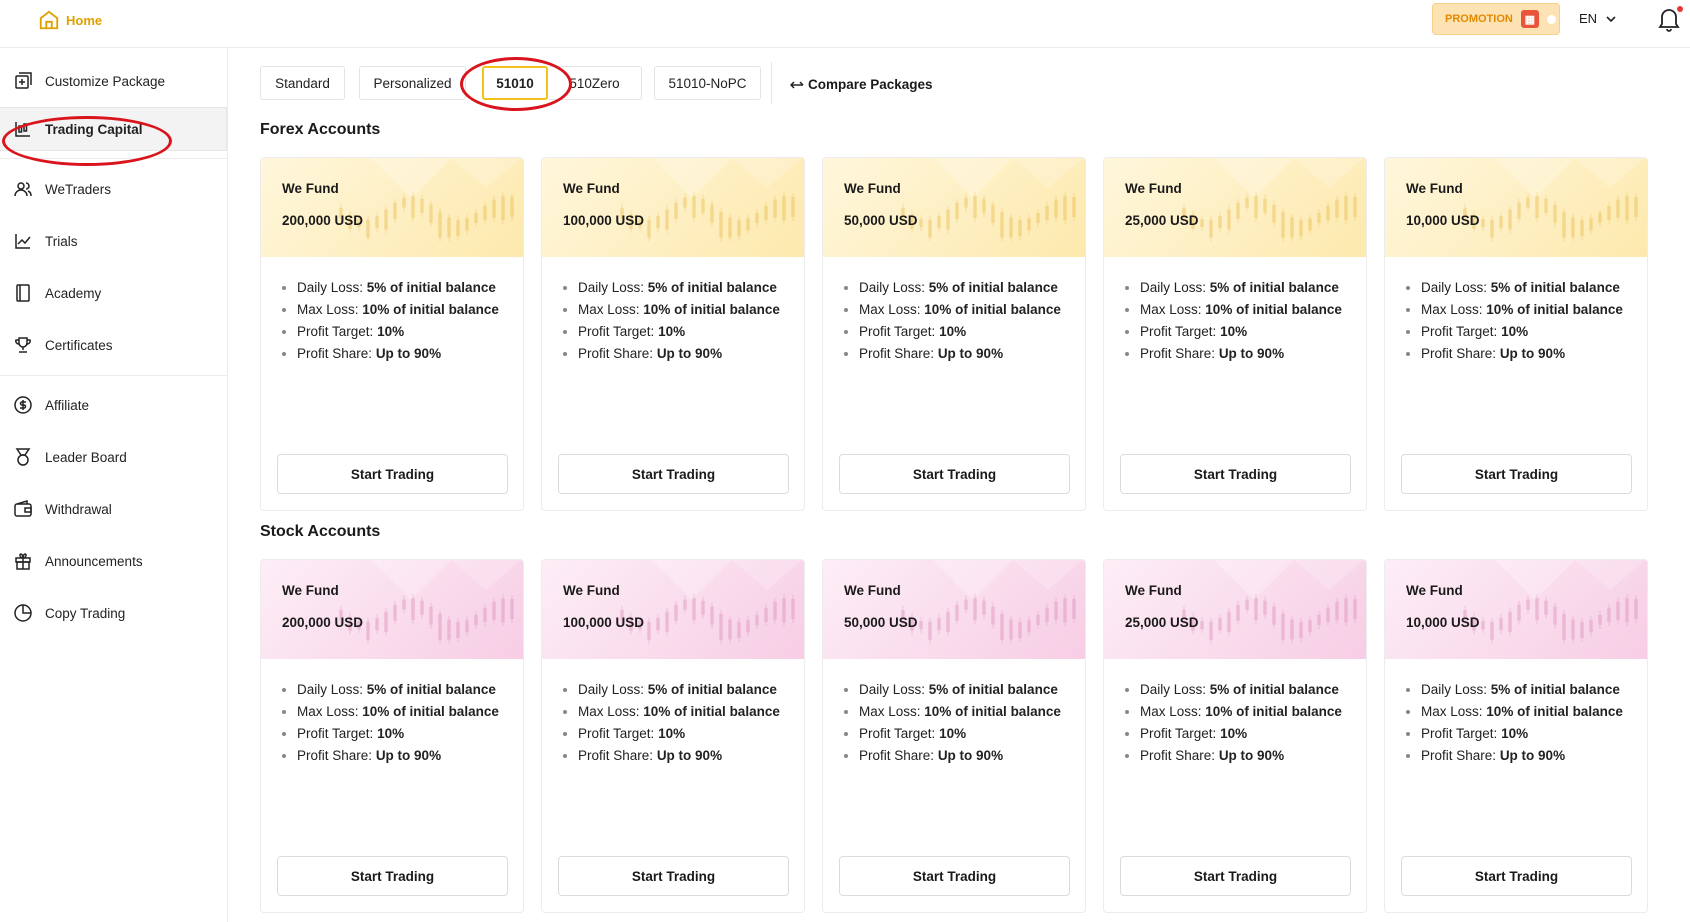 The width and height of the screenshot is (1690, 922). I want to click on compare-packages-label: Compare Packages, so click(870, 84).